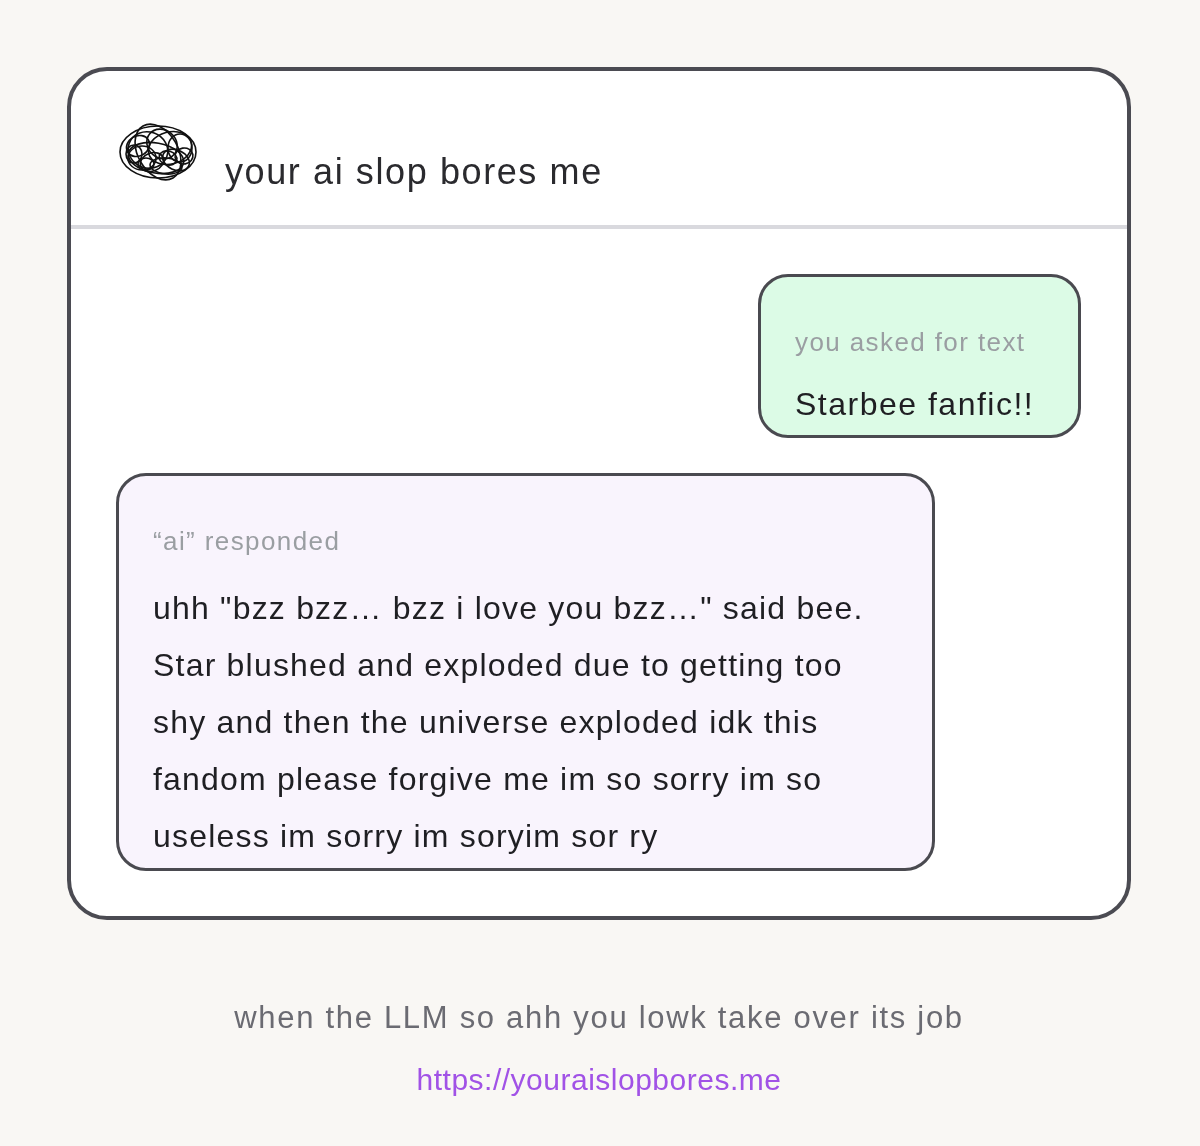  What do you see at coordinates (414, 172) in the screenshot?
I see `chat-title: your ai slop bores me` at bounding box center [414, 172].